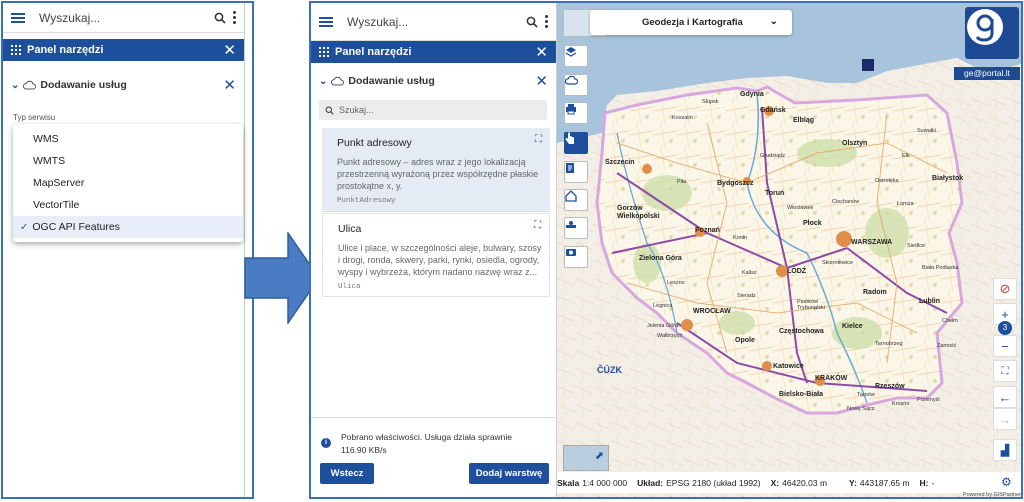 The image size is (1024, 502). What do you see at coordinates (797, 271) in the screenshot?
I see `city-label: ŁÓDŹ` at bounding box center [797, 271].